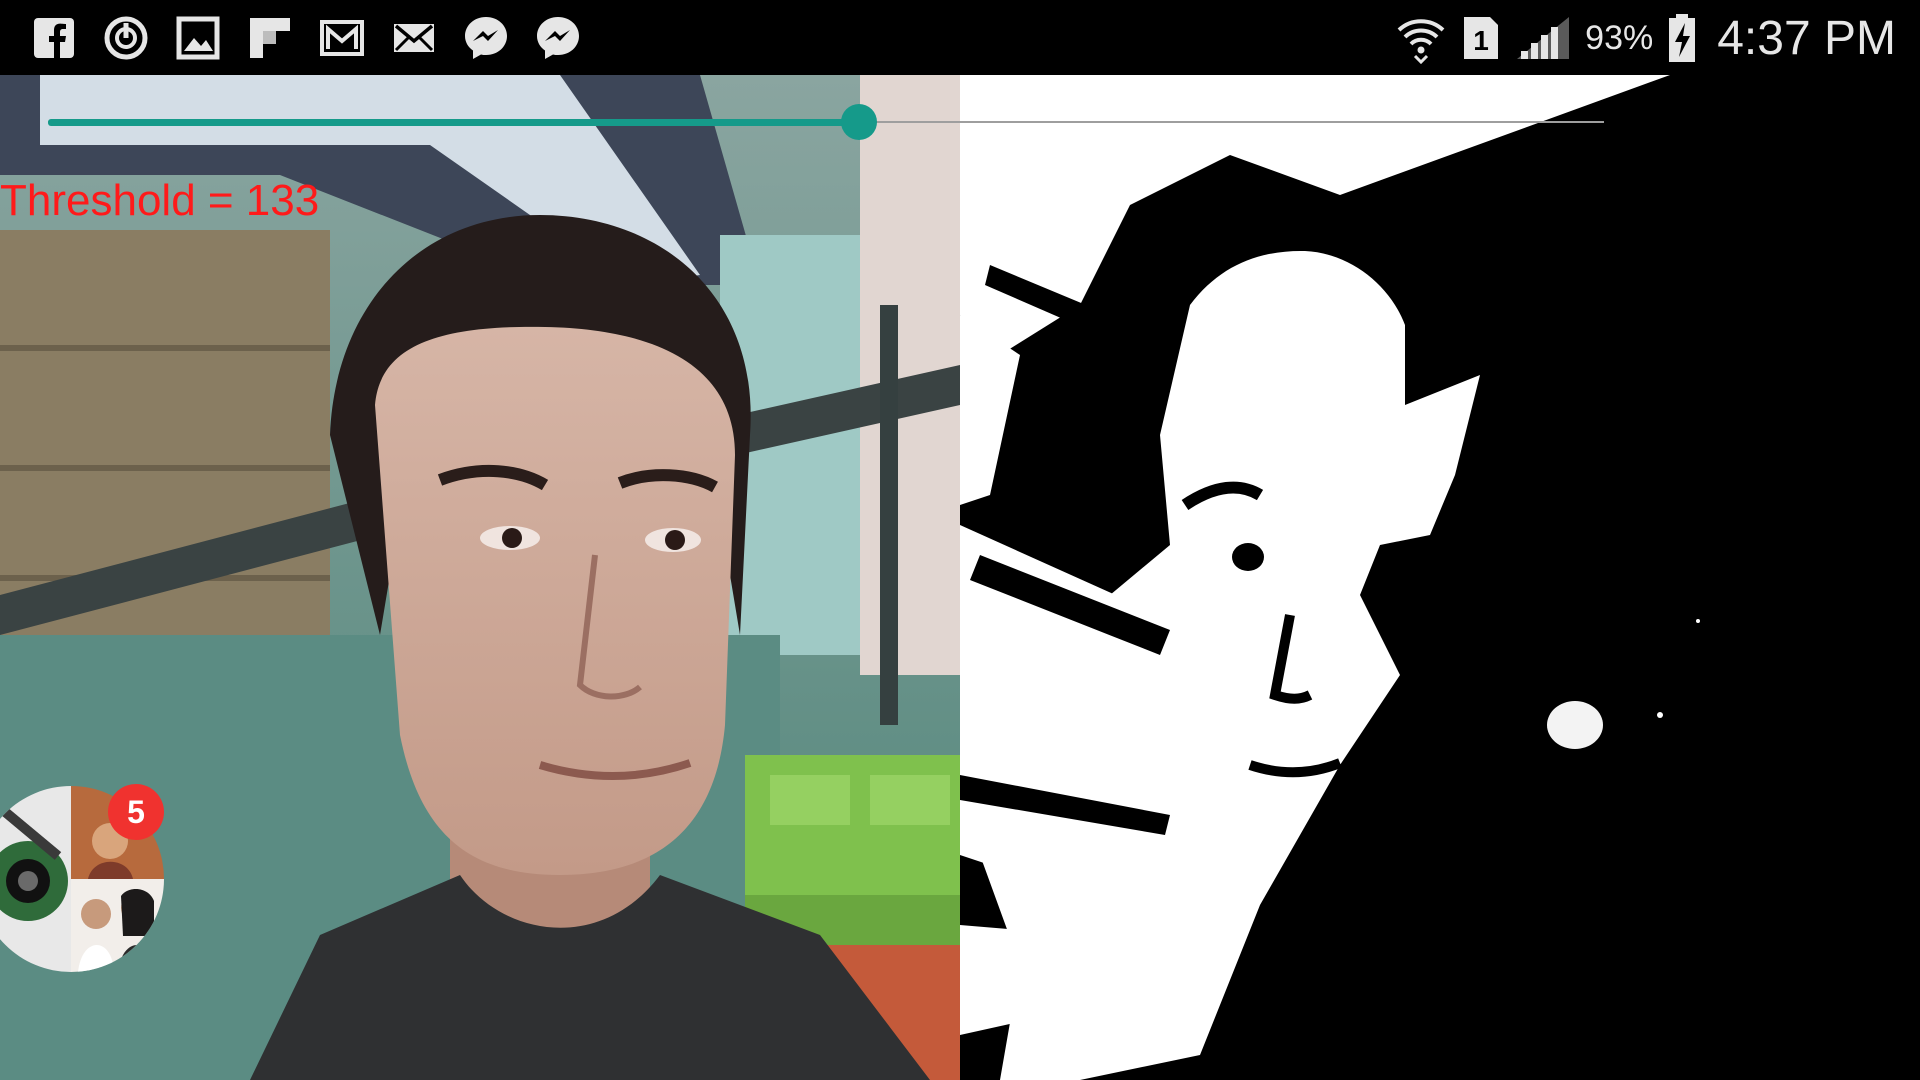 The width and height of the screenshot is (1920, 1080). I want to click on facebook-icon, so click(54, 38).